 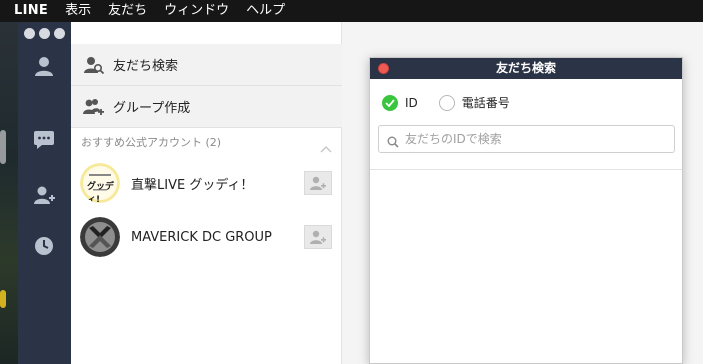 I want to click on radio-unchecked-icon, so click(x=446, y=102).